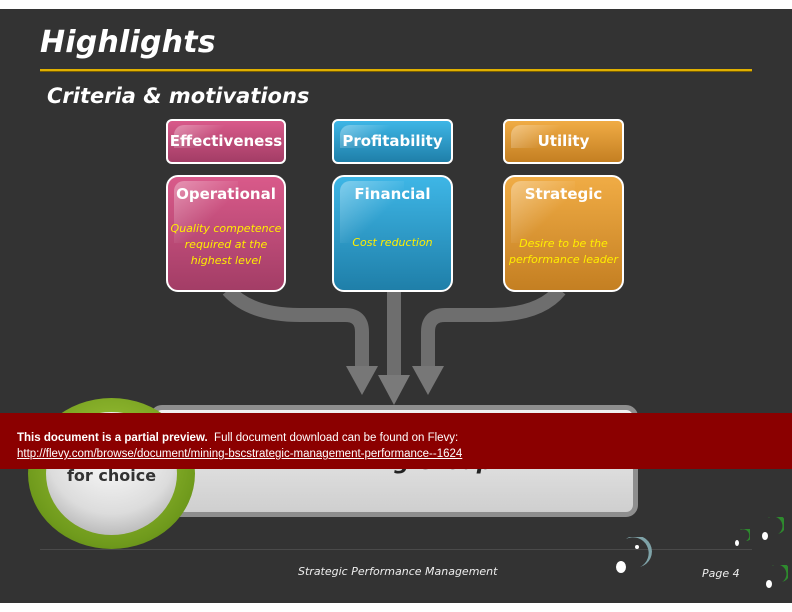 The height and width of the screenshot is (612, 792). I want to click on criteria-card-financial: Financial Cost reduction, so click(392, 233).